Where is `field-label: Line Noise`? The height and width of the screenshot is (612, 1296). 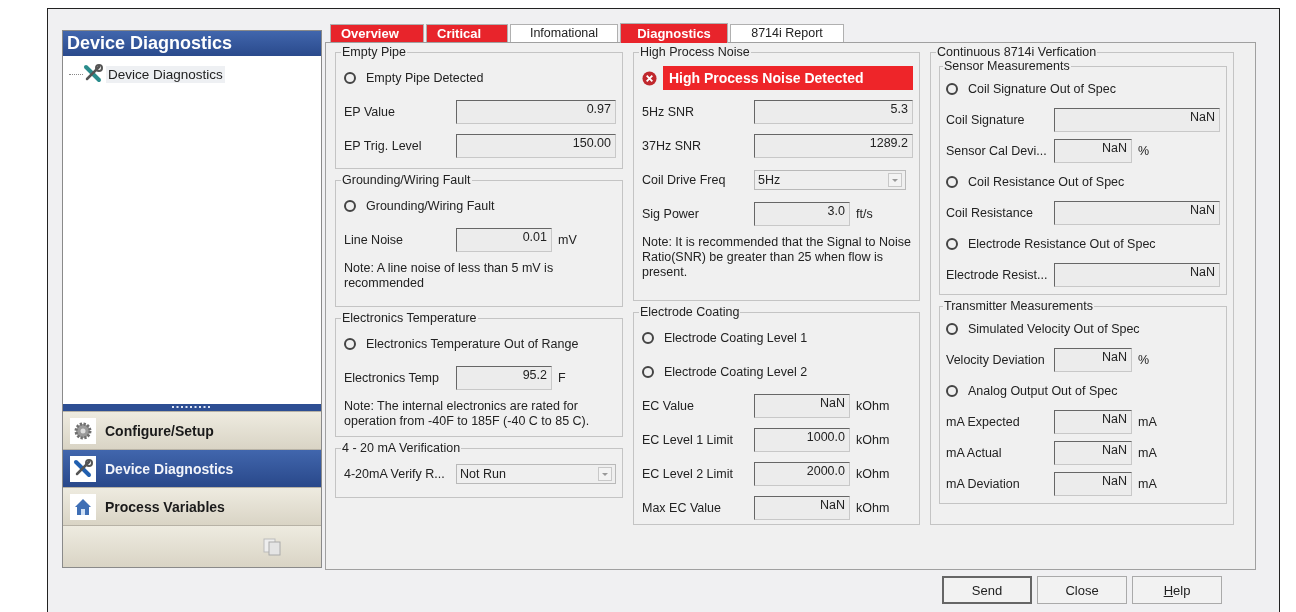
field-label: Line Noise is located at coordinates (374, 240).